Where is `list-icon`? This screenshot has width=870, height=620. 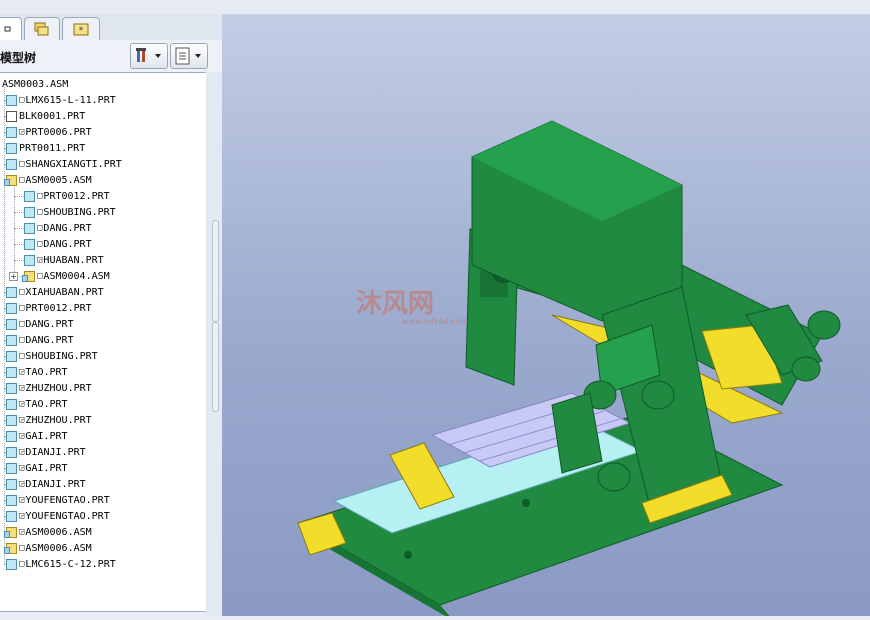 list-icon is located at coordinates (188, 56).